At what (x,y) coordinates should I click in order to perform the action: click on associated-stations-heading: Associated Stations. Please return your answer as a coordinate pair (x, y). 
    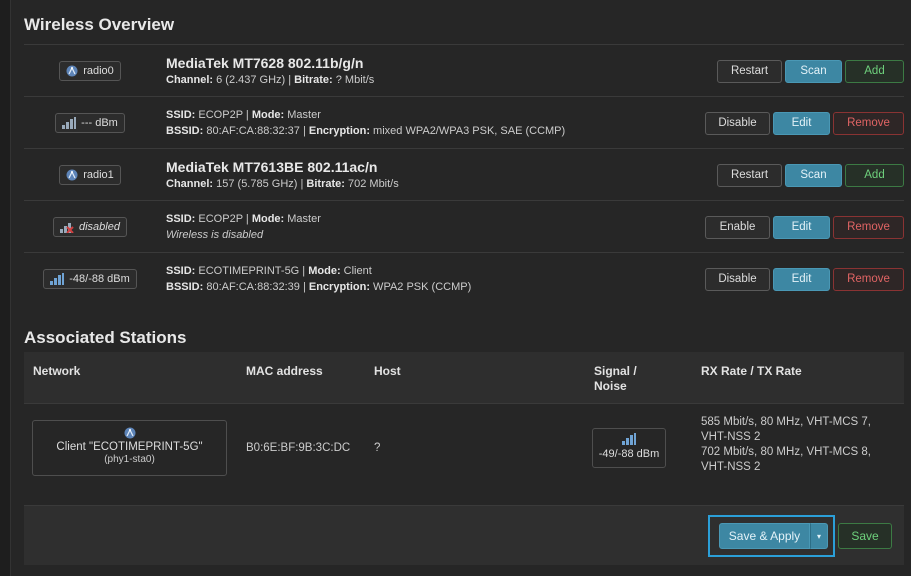
    Looking at the image, I should click on (105, 337).